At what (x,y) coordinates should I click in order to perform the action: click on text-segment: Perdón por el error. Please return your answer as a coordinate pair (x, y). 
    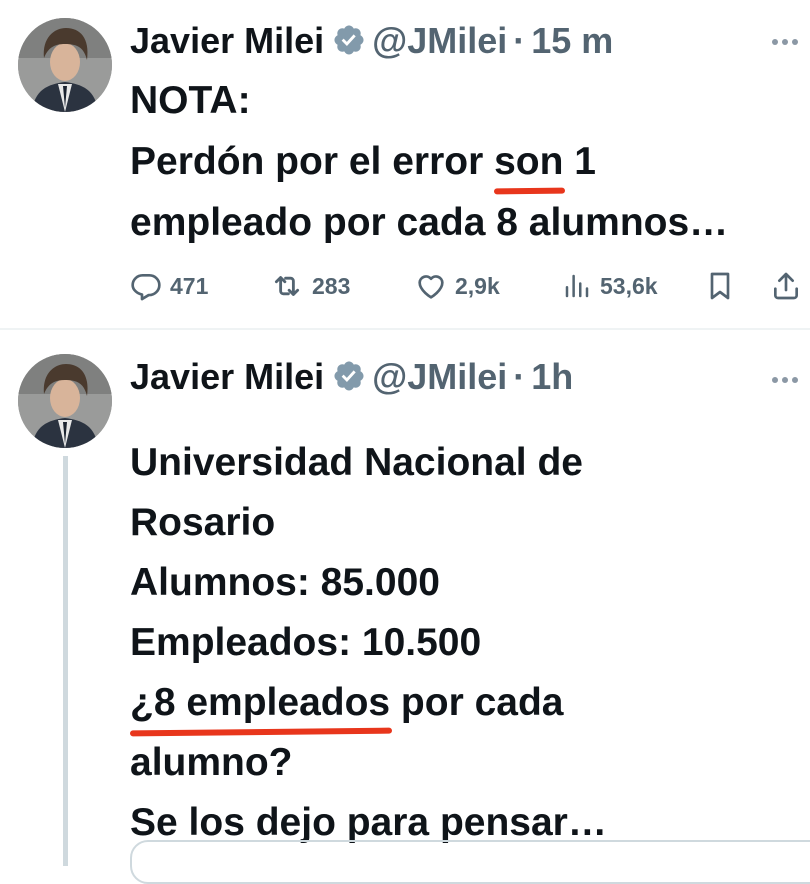
    Looking at the image, I should click on (312, 161).